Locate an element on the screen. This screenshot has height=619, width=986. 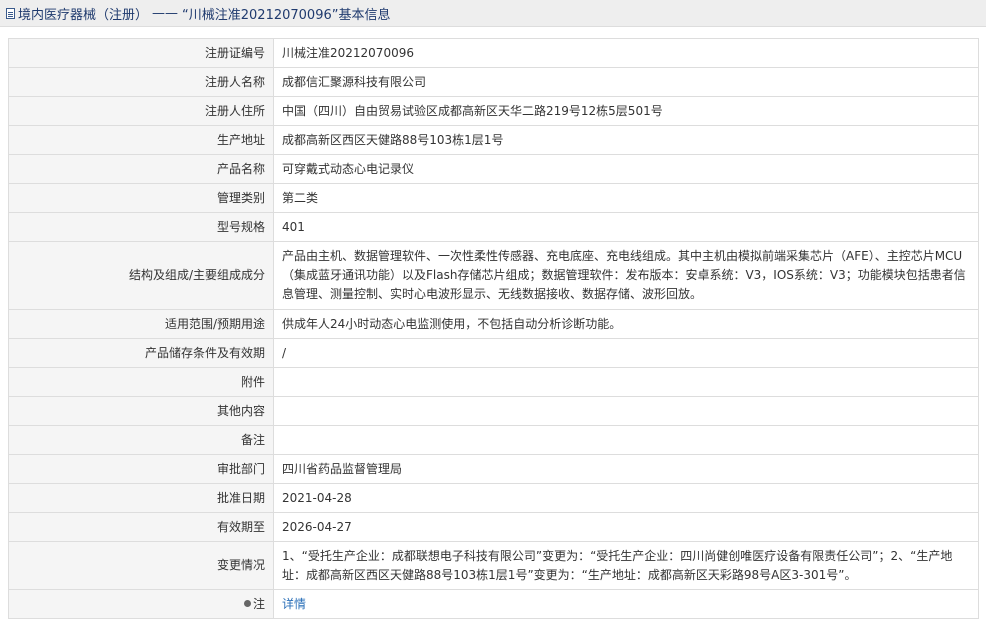
row-product-name: 产品名称 可穿戴式动态心电记录仪 is located at coordinates (493, 169).